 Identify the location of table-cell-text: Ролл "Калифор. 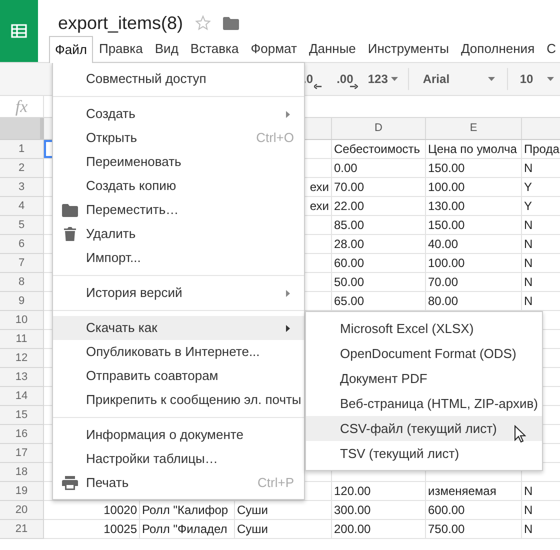
(185, 510).